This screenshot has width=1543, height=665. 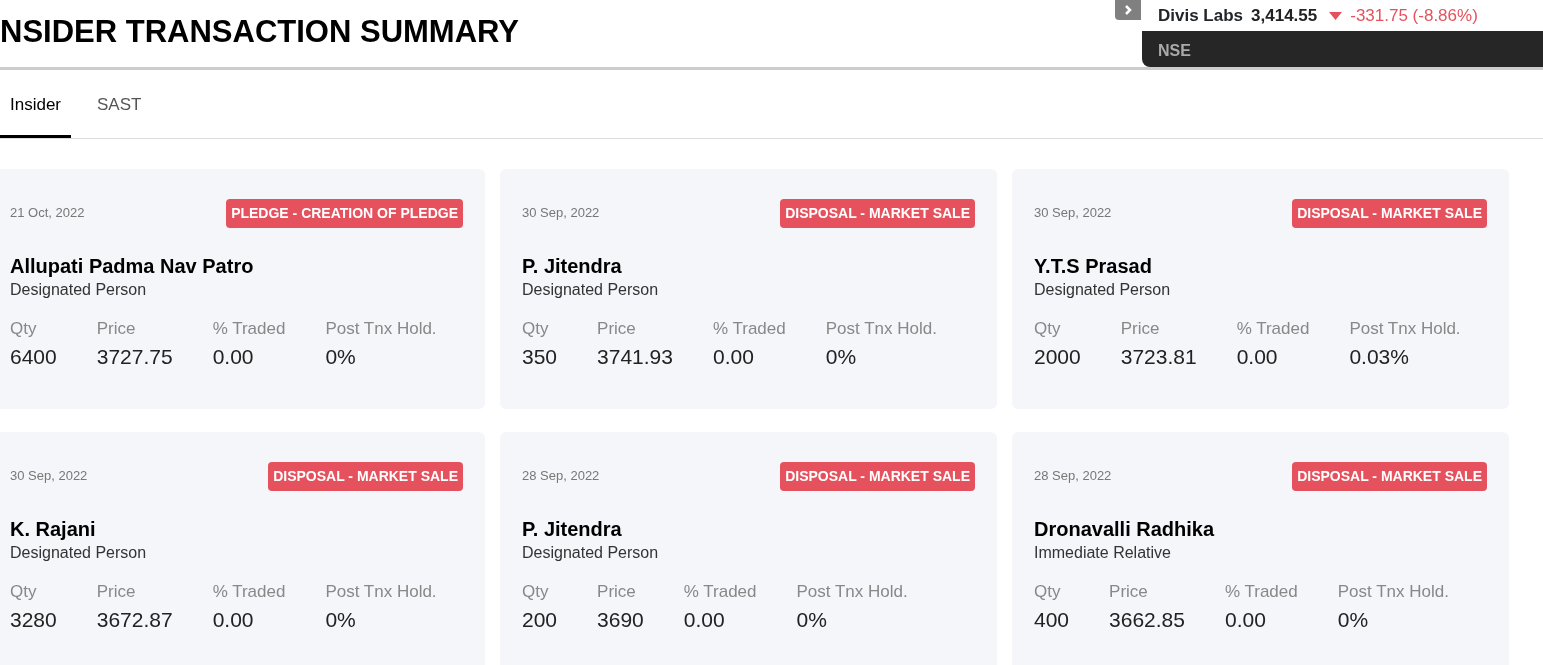 I want to click on expand-button, so click(x=1128, y=10).